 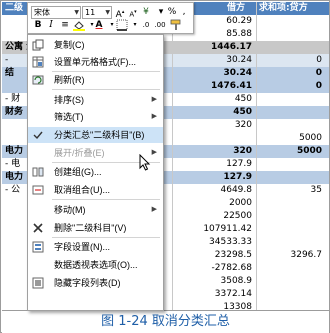 What do you see at coordinates (76, 12) in the screenshot?
I see `chevron-down-icon: ▼` at bounding box center [76, 12].